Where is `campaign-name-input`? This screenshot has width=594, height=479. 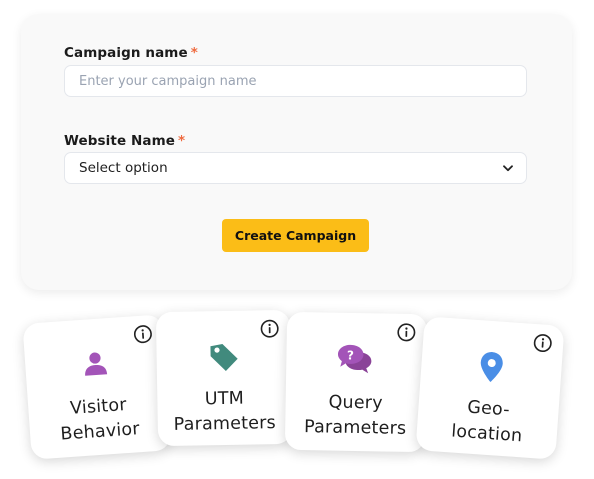
campaign-name-input is located at coordinates (295, 81).